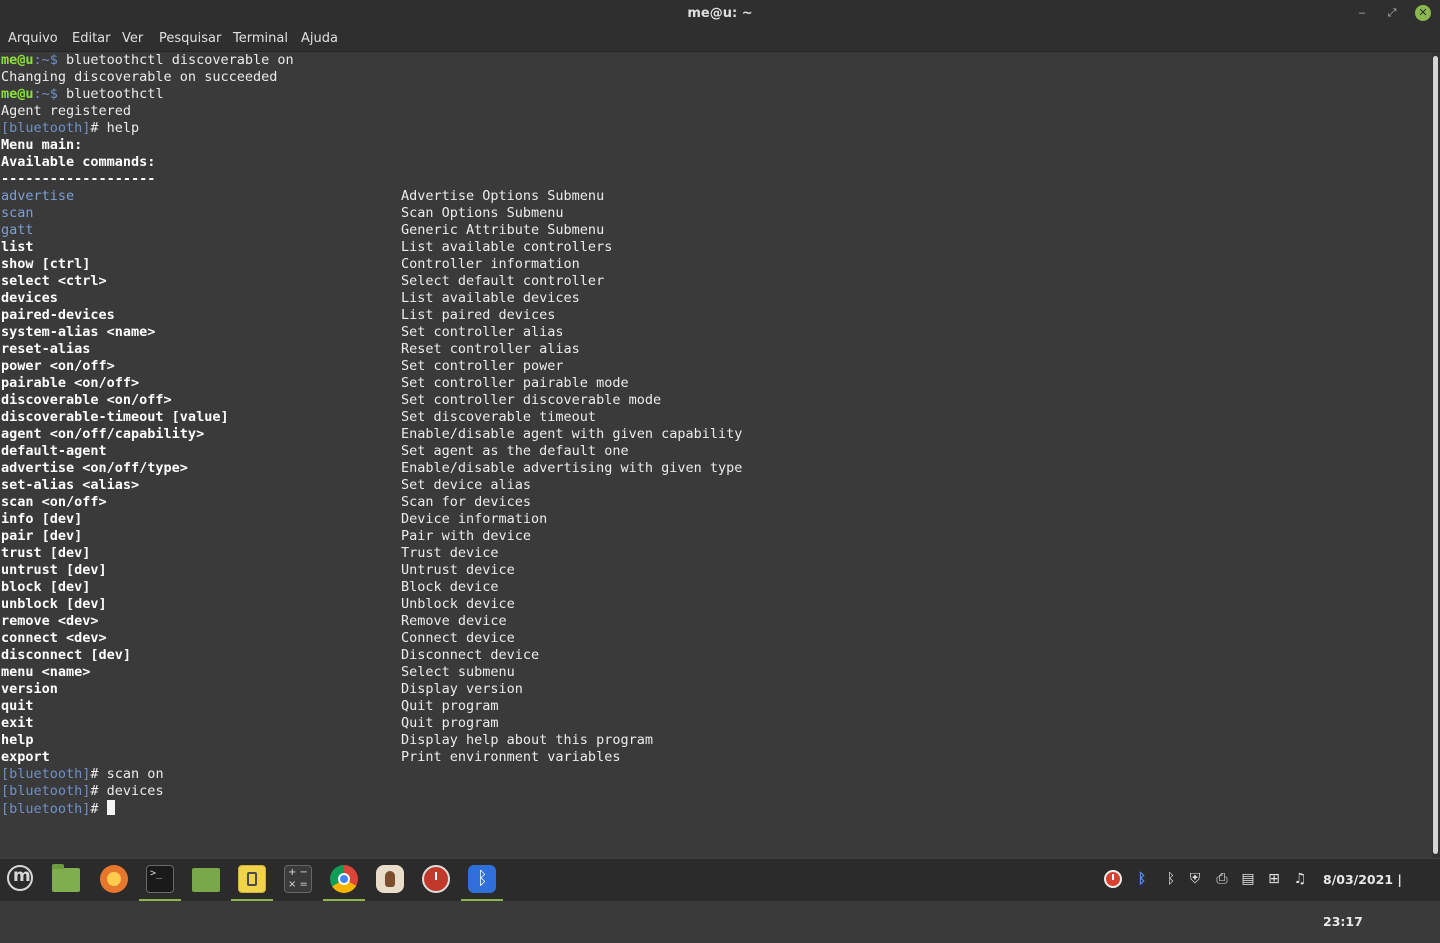 This screenshot has width=1440, height=943. What do you see at coordinates (110, 807) in the screenshot?
I see `text-cursor` at bounding box center [110, 807].